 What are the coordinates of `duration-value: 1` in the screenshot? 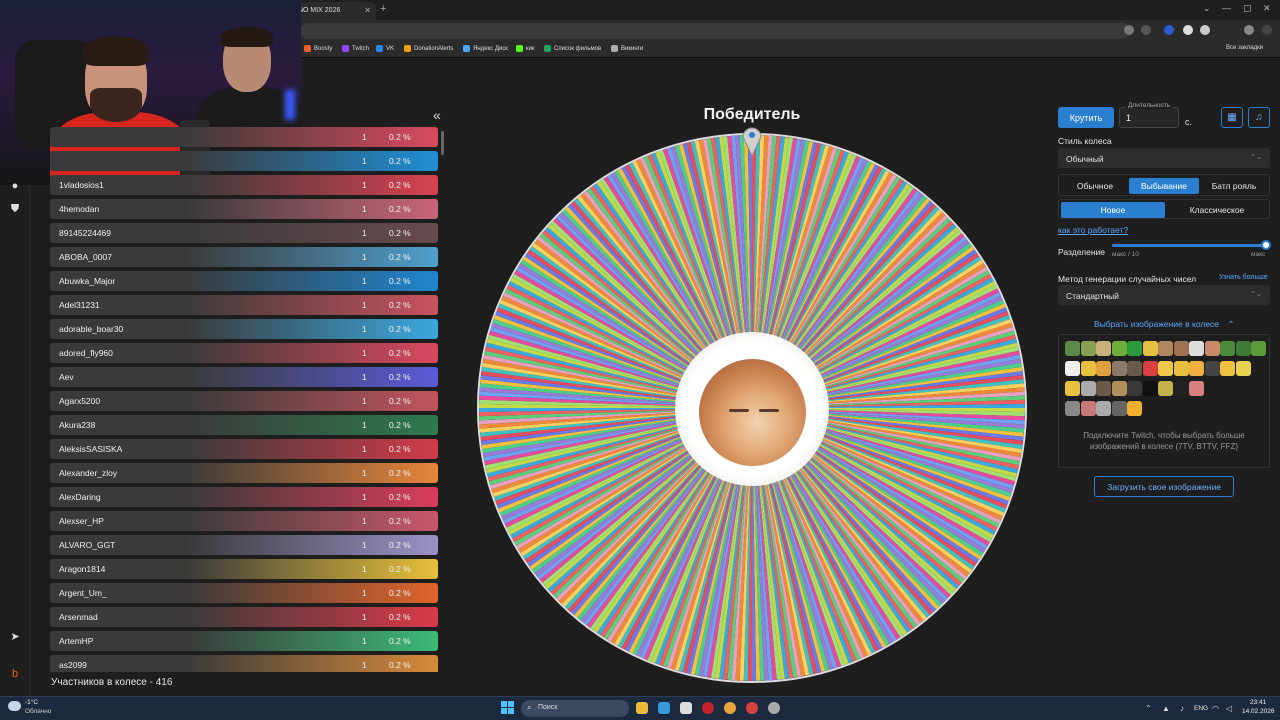 It's located at (1128, 118).